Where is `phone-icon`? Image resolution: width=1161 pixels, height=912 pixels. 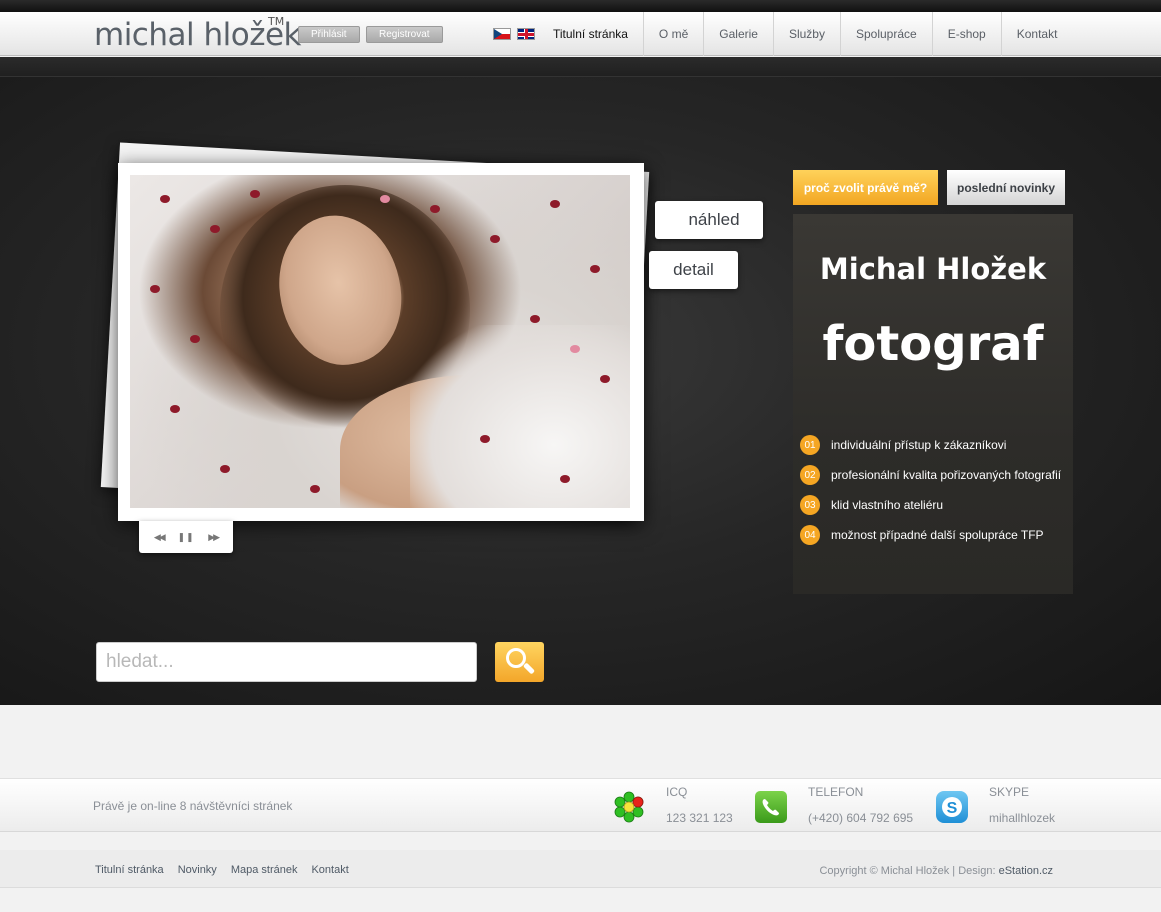
phone-icon is located at coordinates (771, 807).